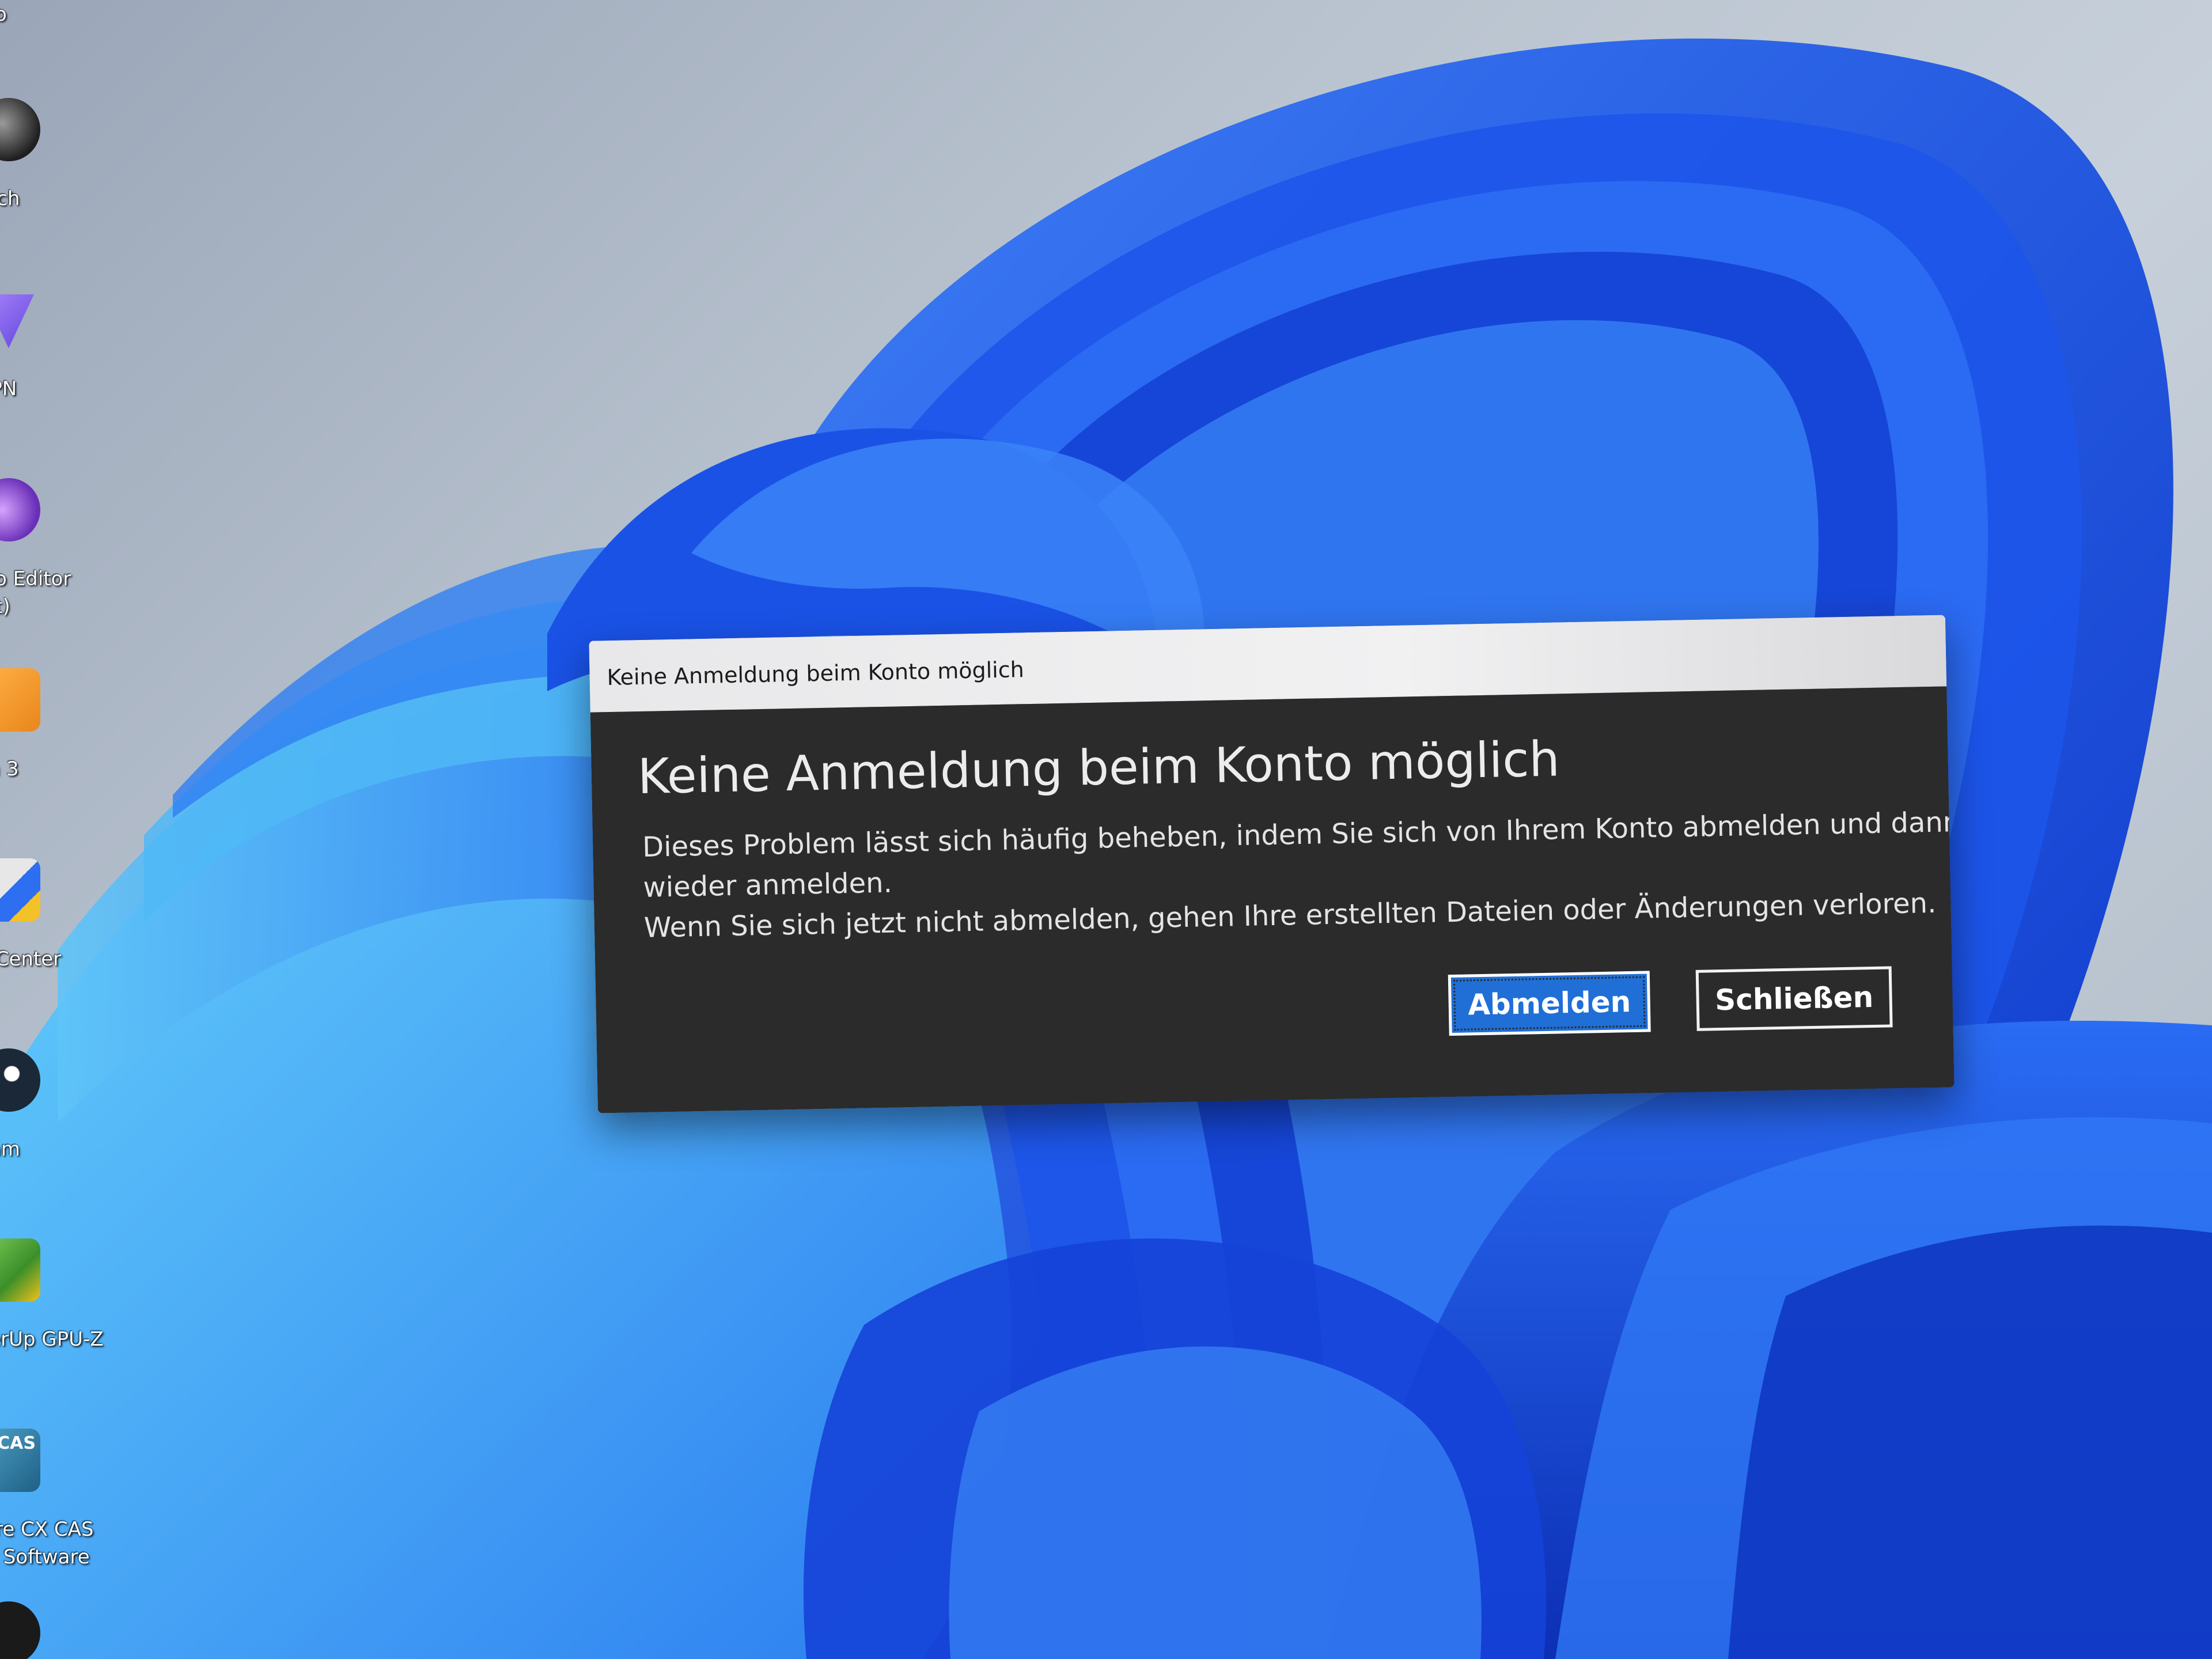 The width and height of the screenshot is (2212, 1659). Describe the element at coordinates (18, 1443) in the screenshot. I see `cas-icon-text: CAS` at that location.